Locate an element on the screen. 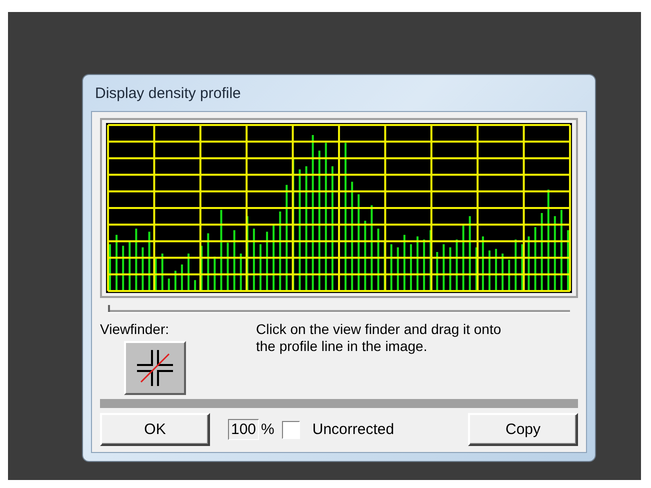 Image resolution: width=651 pixels, height=488 pixels. copy-button: Copy is located at coordinates (523, 429).